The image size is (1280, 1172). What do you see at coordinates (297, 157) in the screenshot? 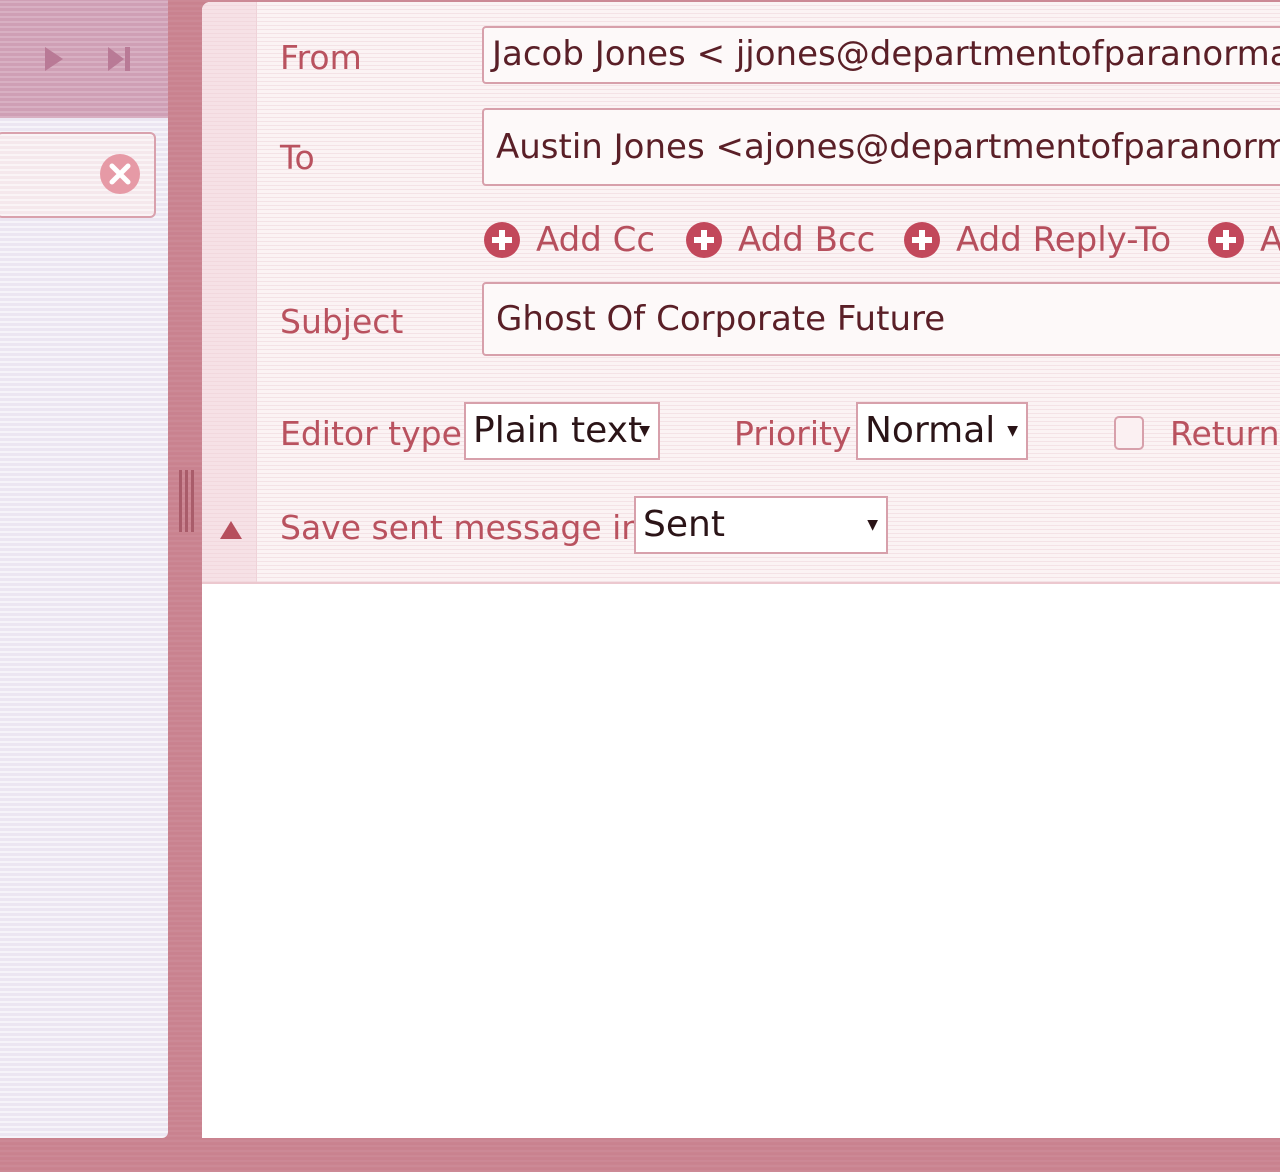
I see `to-label: To` at bounding box center [297, 157].